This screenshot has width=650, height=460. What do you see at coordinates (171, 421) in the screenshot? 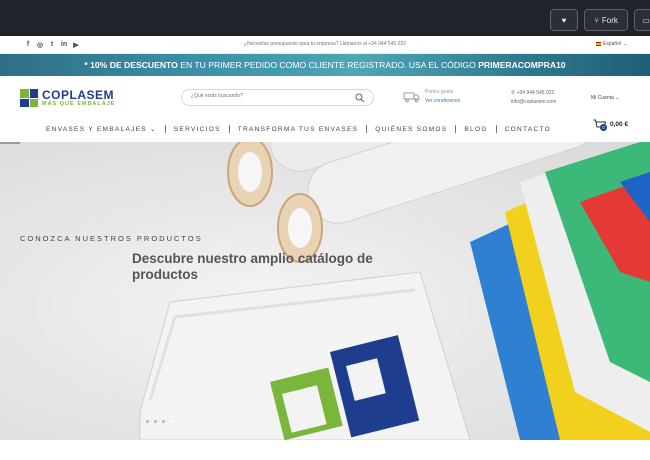
I see `slider-dot-active` at bounding box center [171, 421].